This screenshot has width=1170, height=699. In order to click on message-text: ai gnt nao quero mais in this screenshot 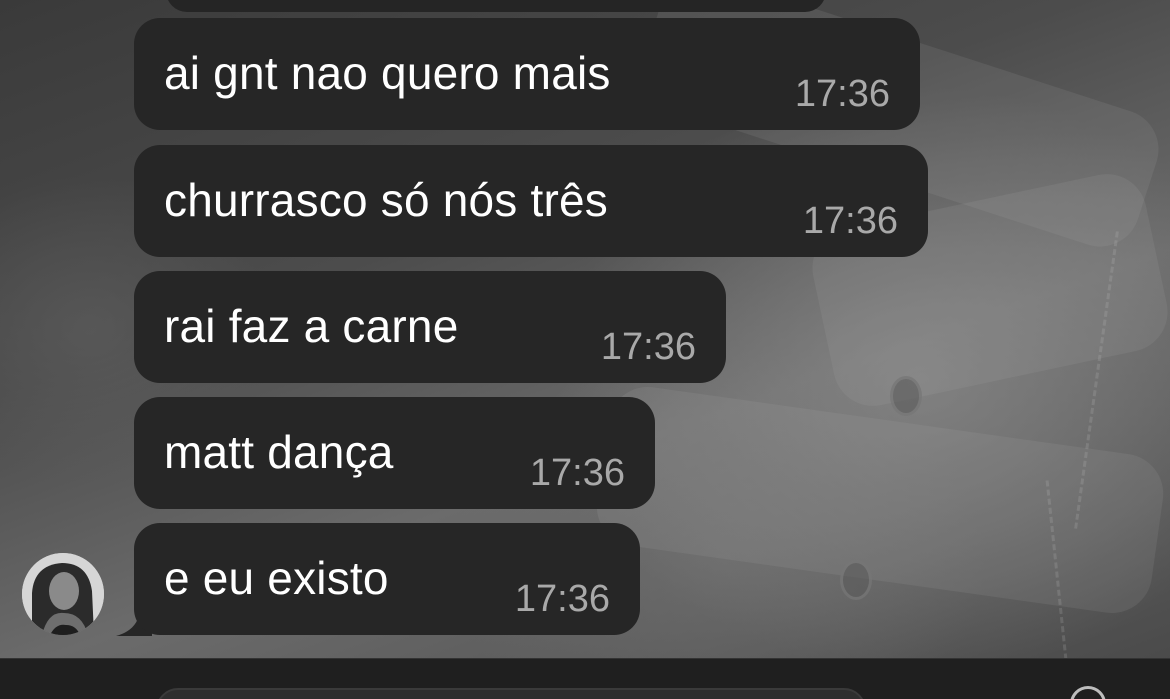, I will do `click(387, 73)`.